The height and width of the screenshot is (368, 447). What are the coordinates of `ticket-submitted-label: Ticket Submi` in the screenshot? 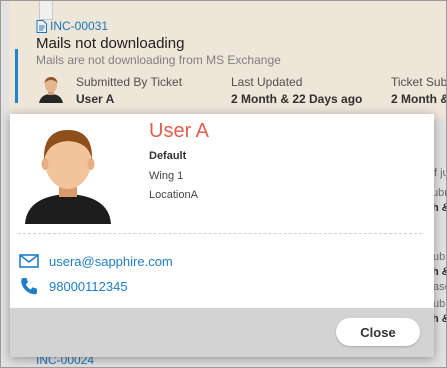 It's located at (419, 82).